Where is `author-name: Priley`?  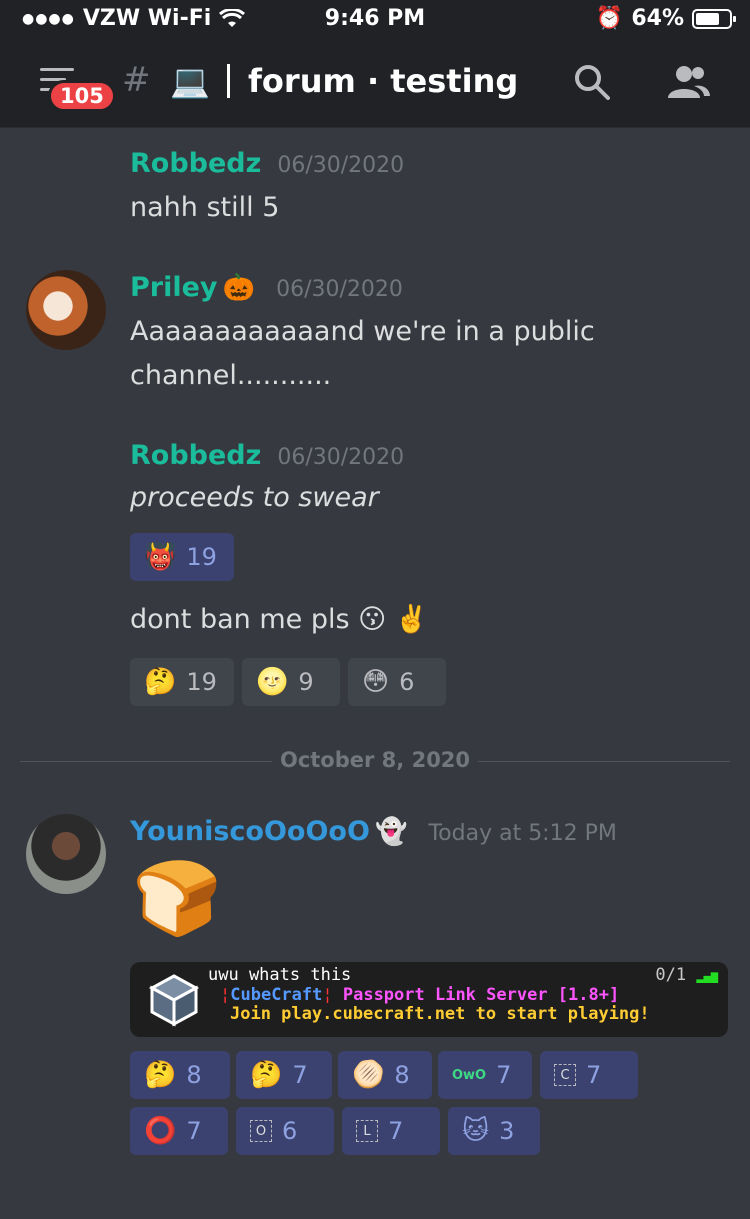
author-name: Priley is located at coordinates (174, 287).